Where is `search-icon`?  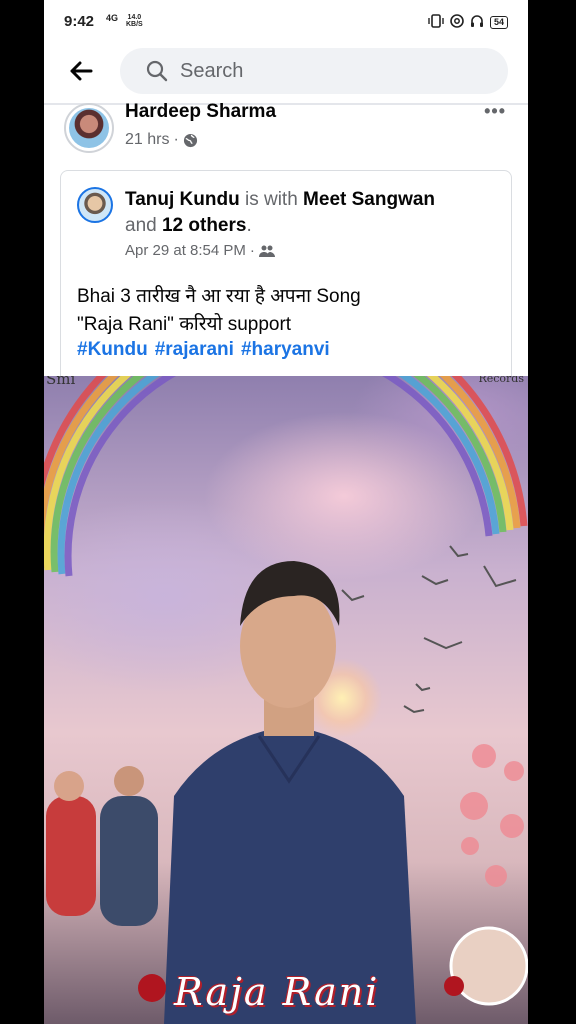
search-icon is located at coordinates (157, 71).